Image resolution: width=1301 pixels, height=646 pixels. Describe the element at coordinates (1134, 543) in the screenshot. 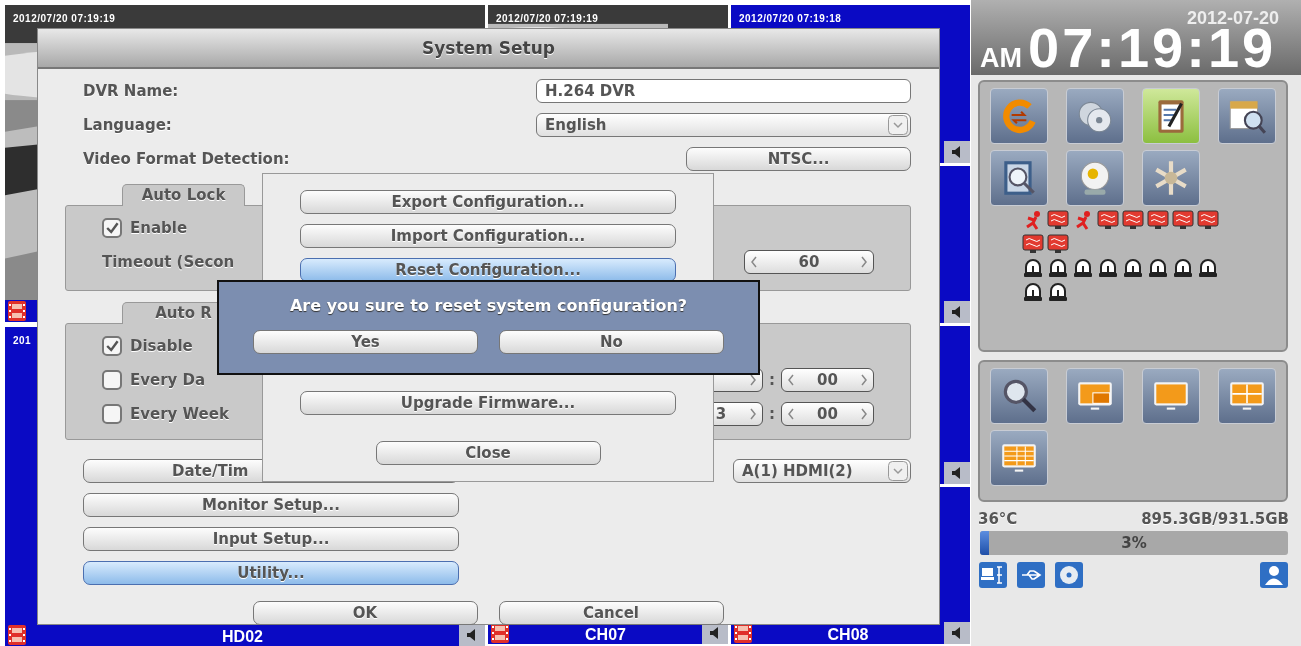

I see `percent-label: 3%` at that location.